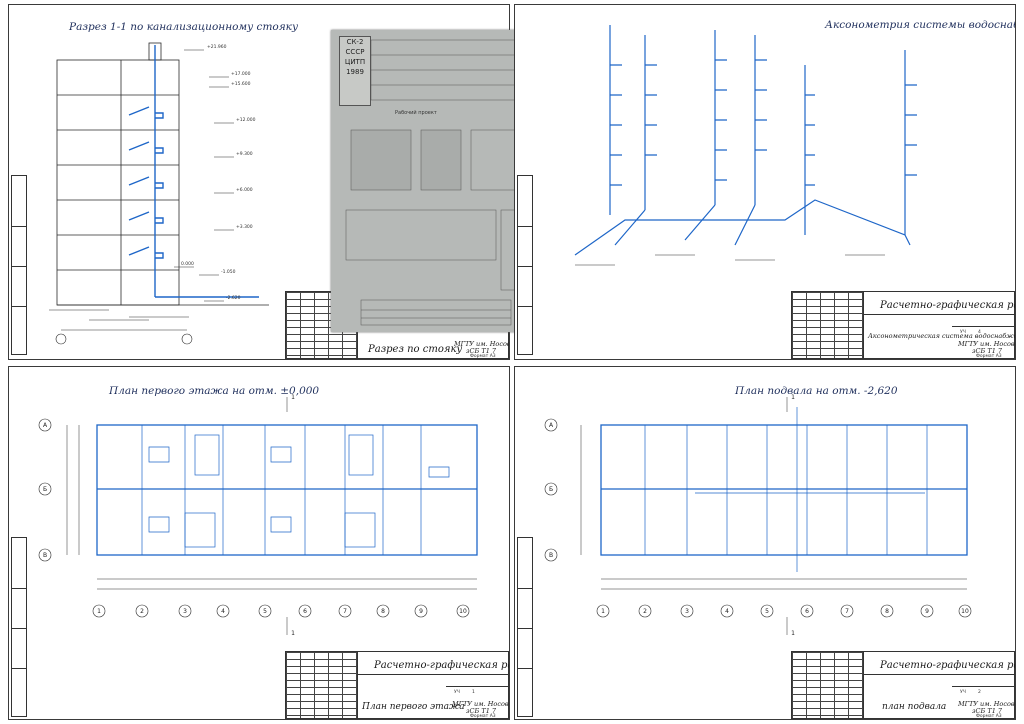  I want to click on level-label: +3.300, so click(244, 227).